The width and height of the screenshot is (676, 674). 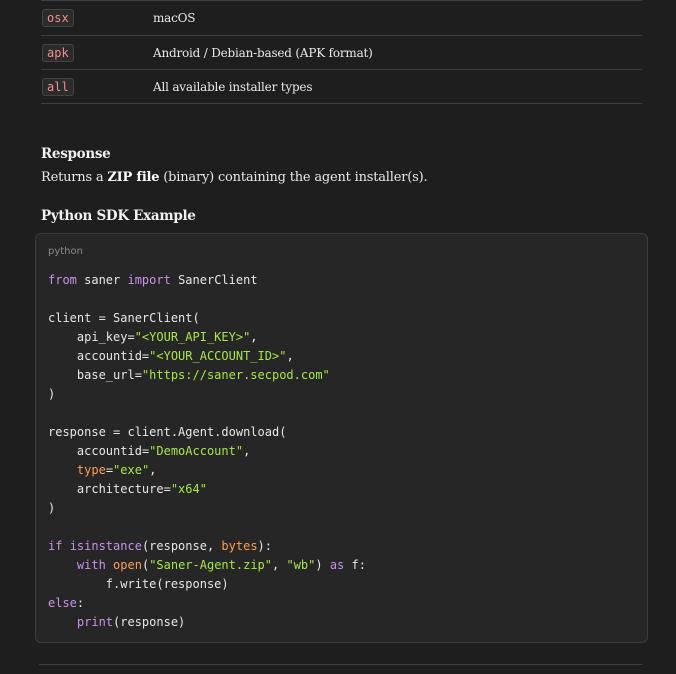 I want to click on code-token: if, so click(x=55, y=546).